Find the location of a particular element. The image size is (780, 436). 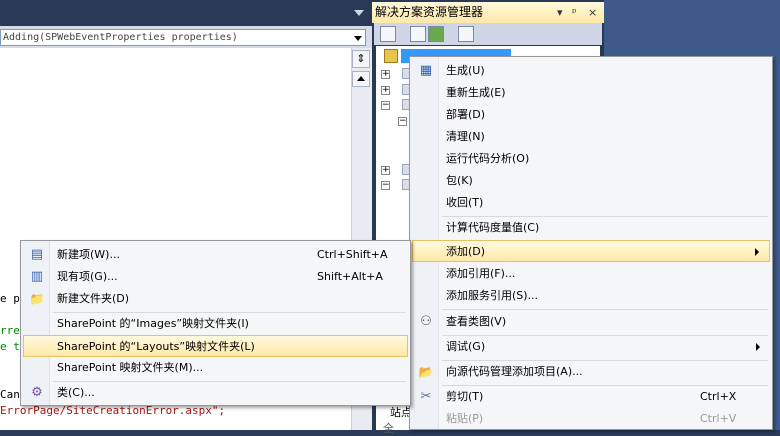

menu-item-label: SharePoint 的“Layouts”映射文件夹(L) is located at coordinates (156, 346).